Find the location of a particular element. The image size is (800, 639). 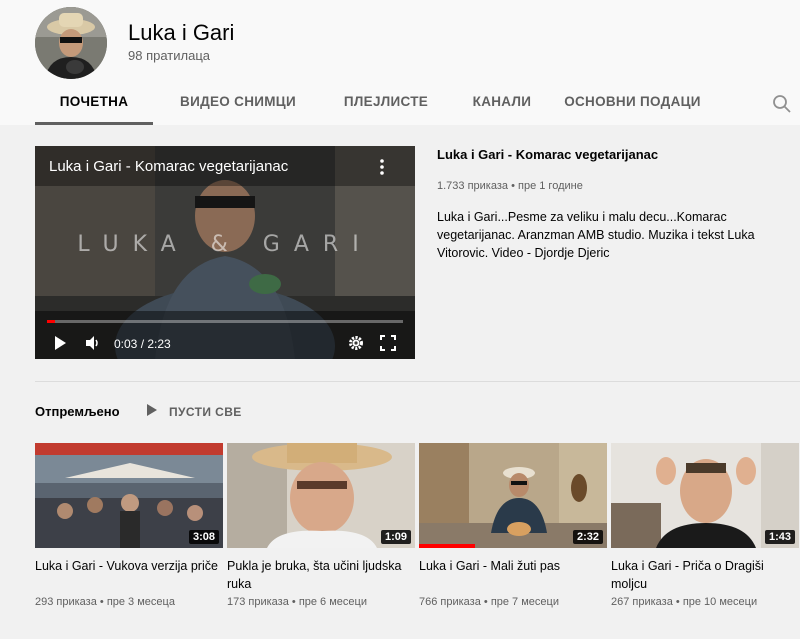

video-thumbnail: 1:43 is located at coordinates (705, 495).